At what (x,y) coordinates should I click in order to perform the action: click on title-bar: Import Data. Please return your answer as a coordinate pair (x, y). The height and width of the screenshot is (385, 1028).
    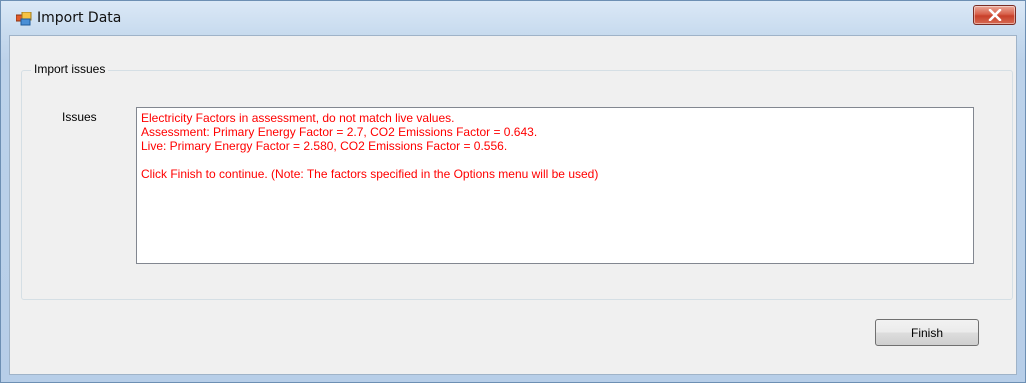
    Looking at the image, I should click on (513, 18).